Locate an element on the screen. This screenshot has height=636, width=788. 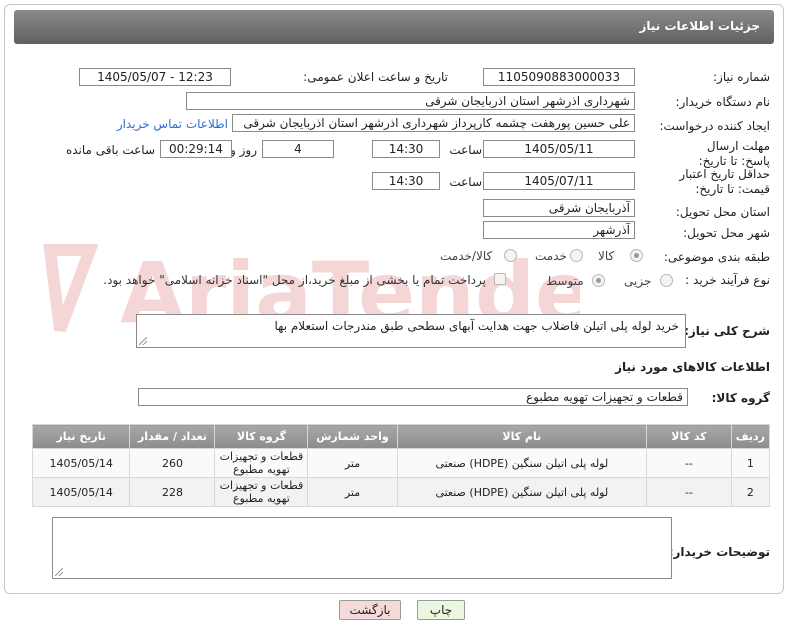
process-minor-option: جزیی is located at coordinates (638, 281).